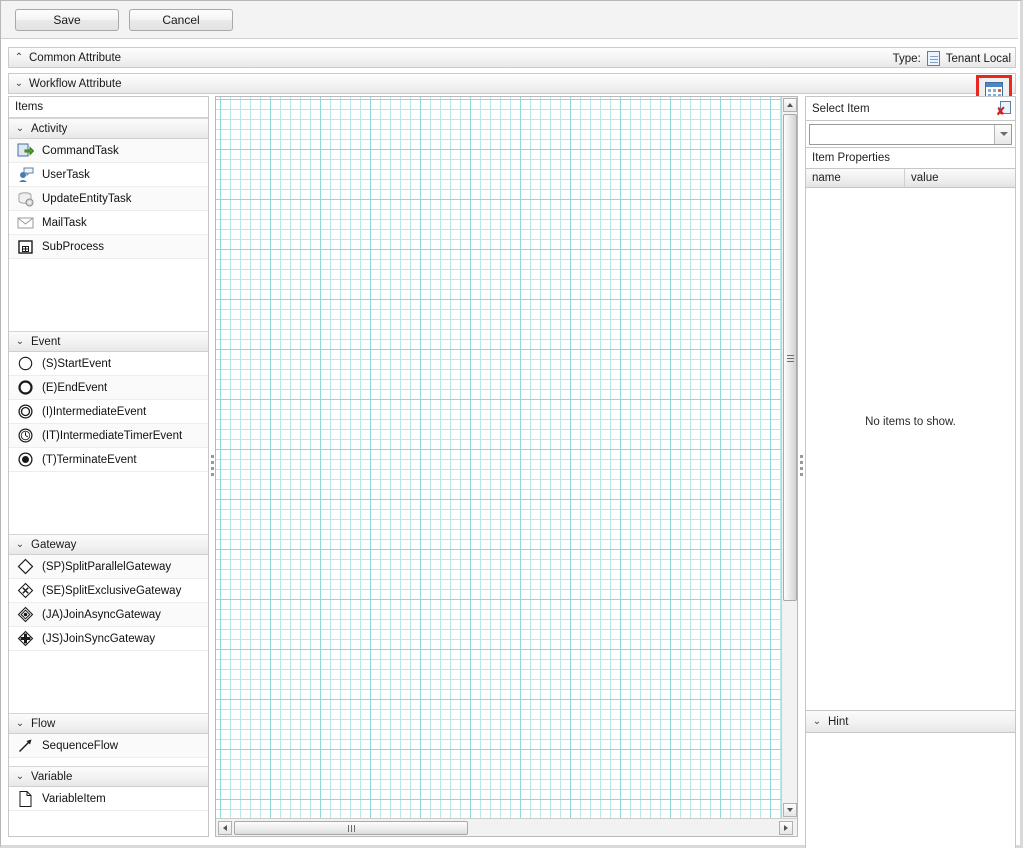 This screenshot has height=848, width=1023. Describe the element at coordinates (838, 721) in the screenshot. I see `hint-title: Hint` at that location.